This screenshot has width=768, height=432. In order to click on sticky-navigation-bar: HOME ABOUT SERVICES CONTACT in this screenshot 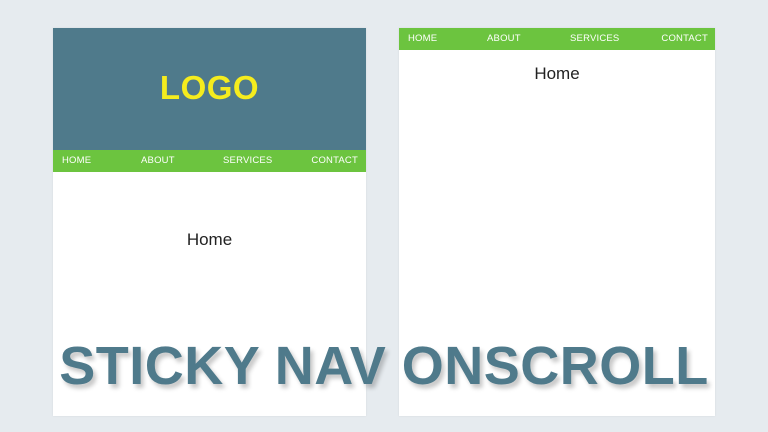, I will do `click(557, 39)`.